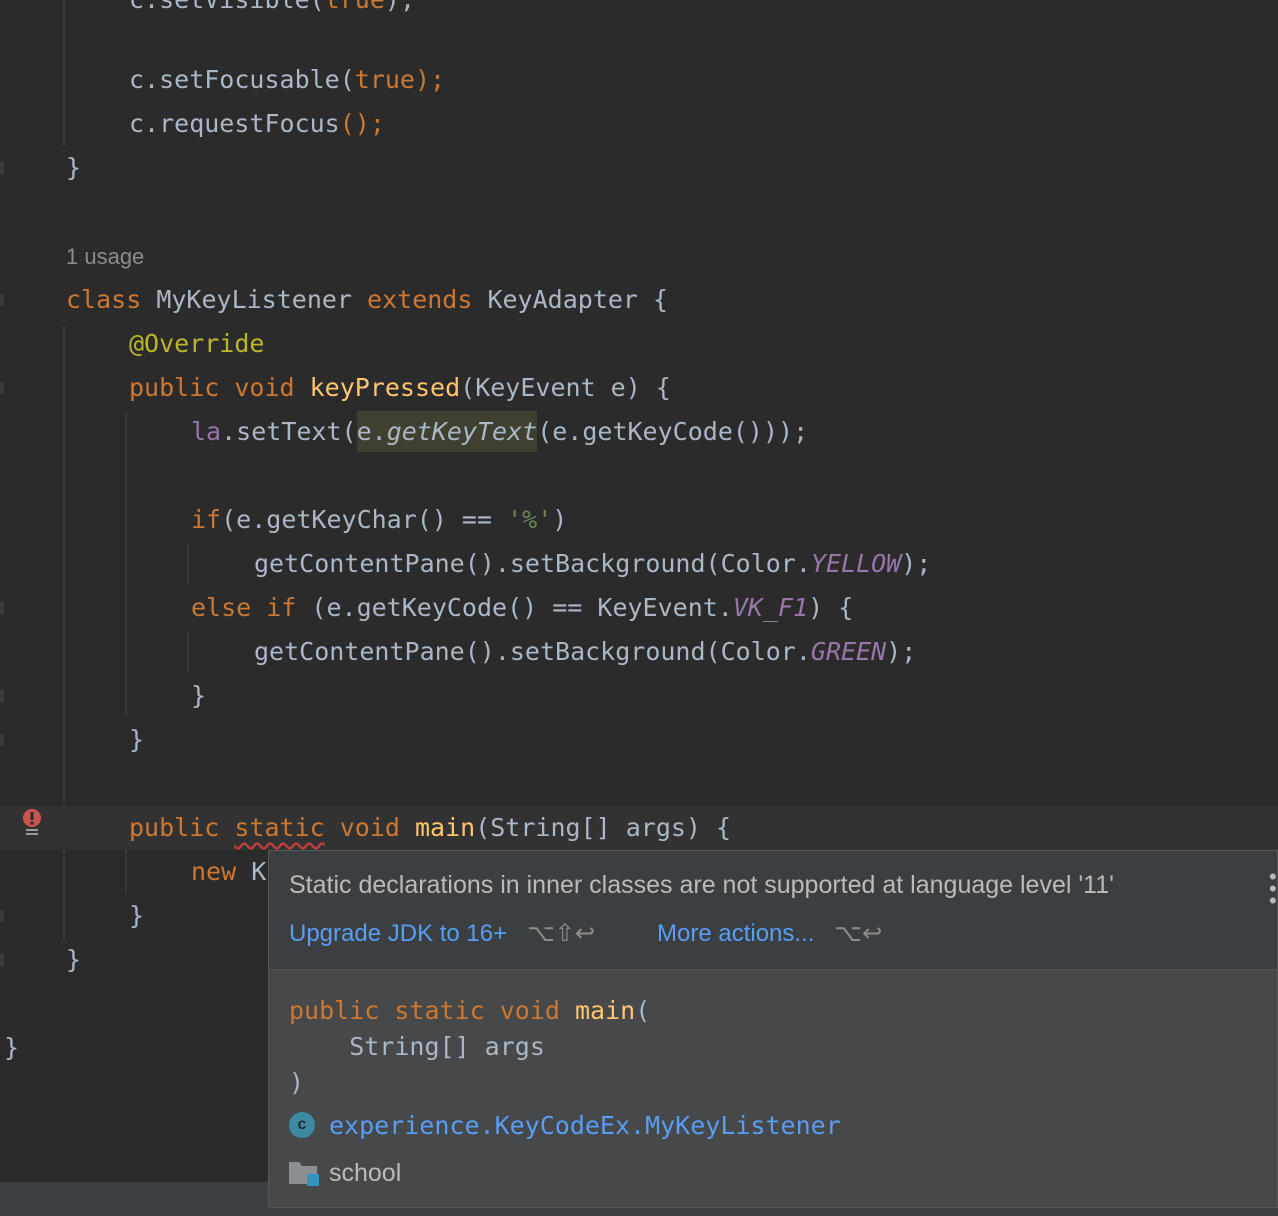 Image resolution: width=1278 pixels, height=1216 pixels. Describe the element at coordinates (432, 1010) in the screenshot. I see `sig-keywords: public static void` at that location.